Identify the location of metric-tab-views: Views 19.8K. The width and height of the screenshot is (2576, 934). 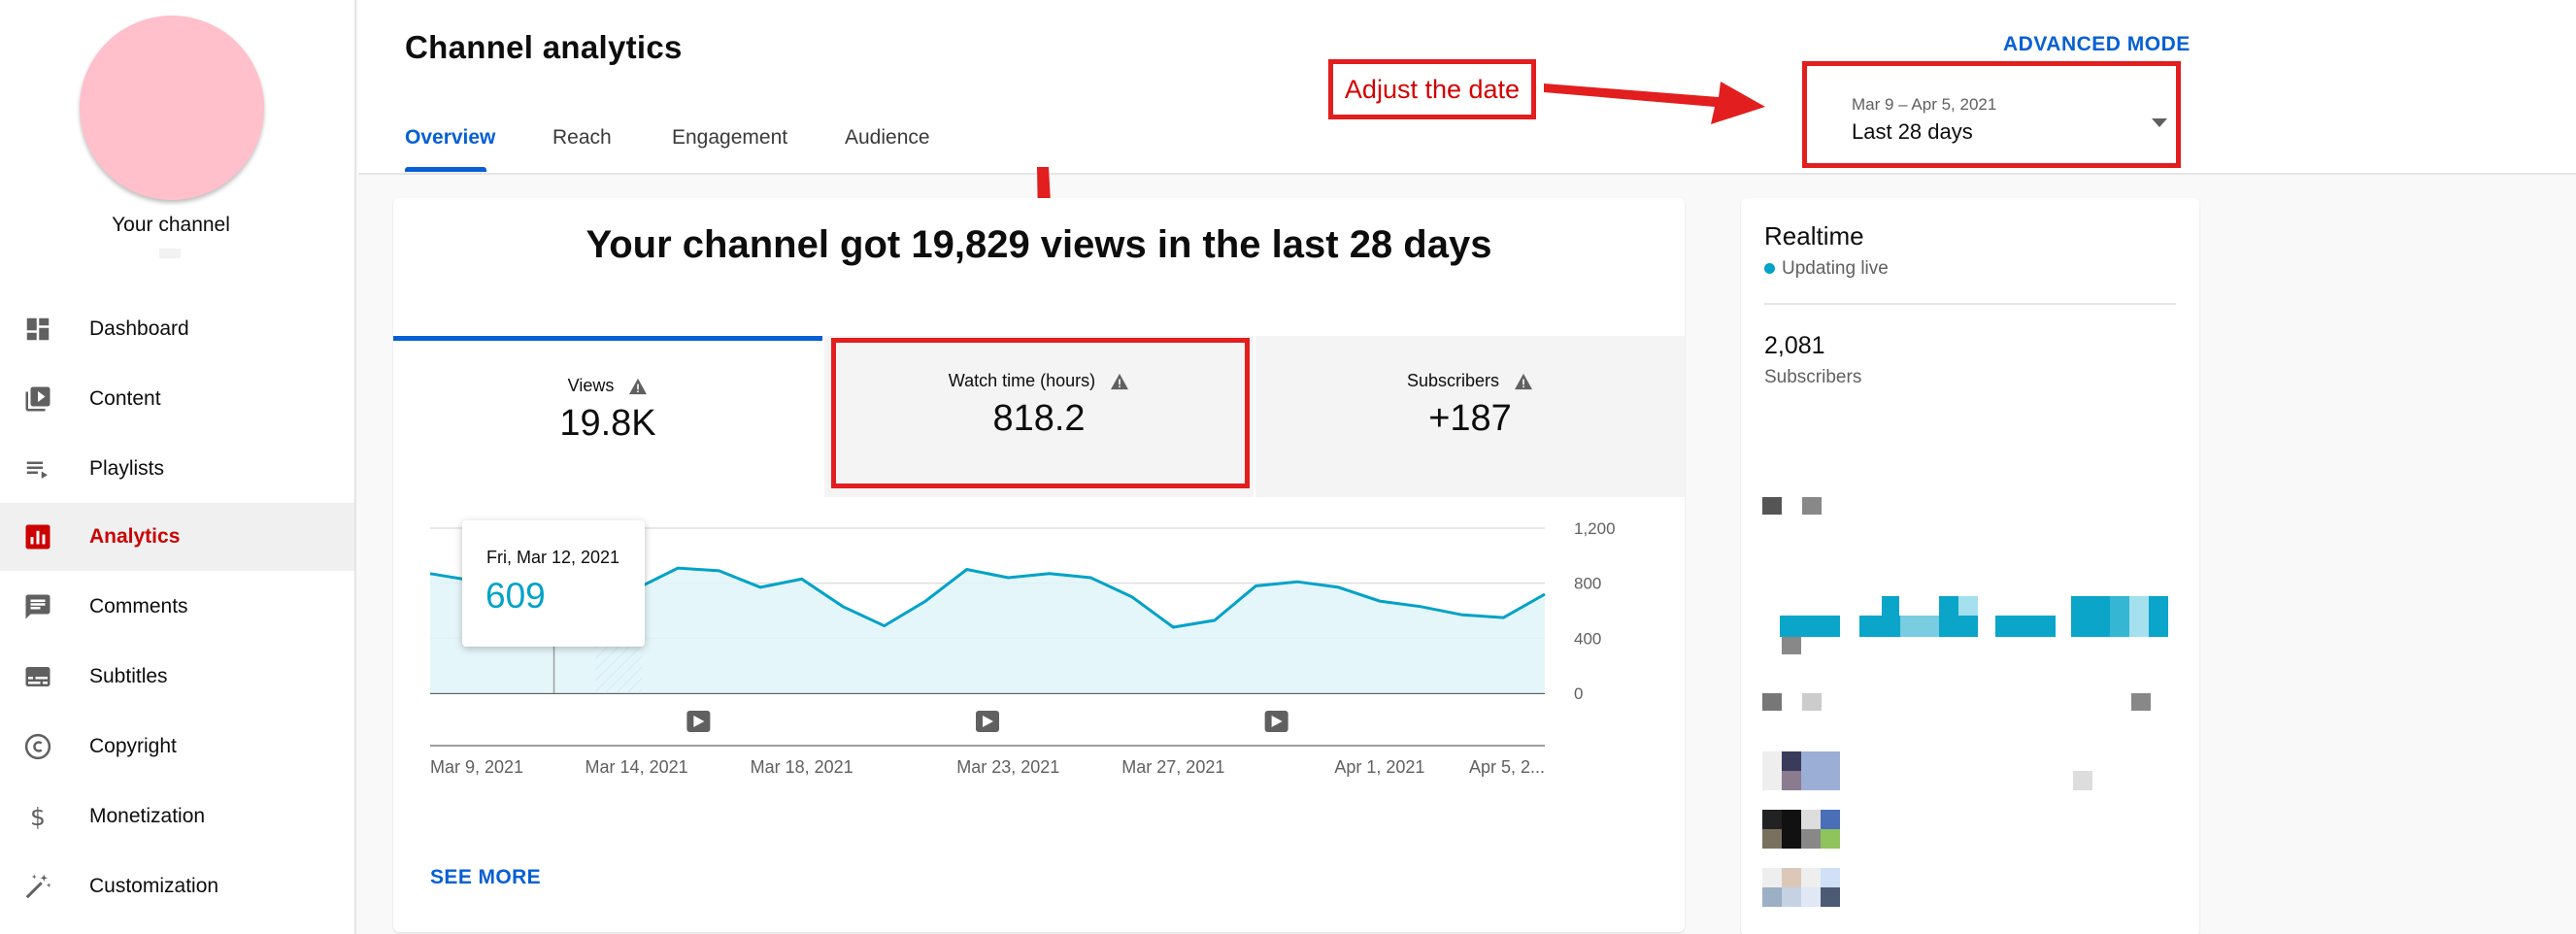
(607, 416).